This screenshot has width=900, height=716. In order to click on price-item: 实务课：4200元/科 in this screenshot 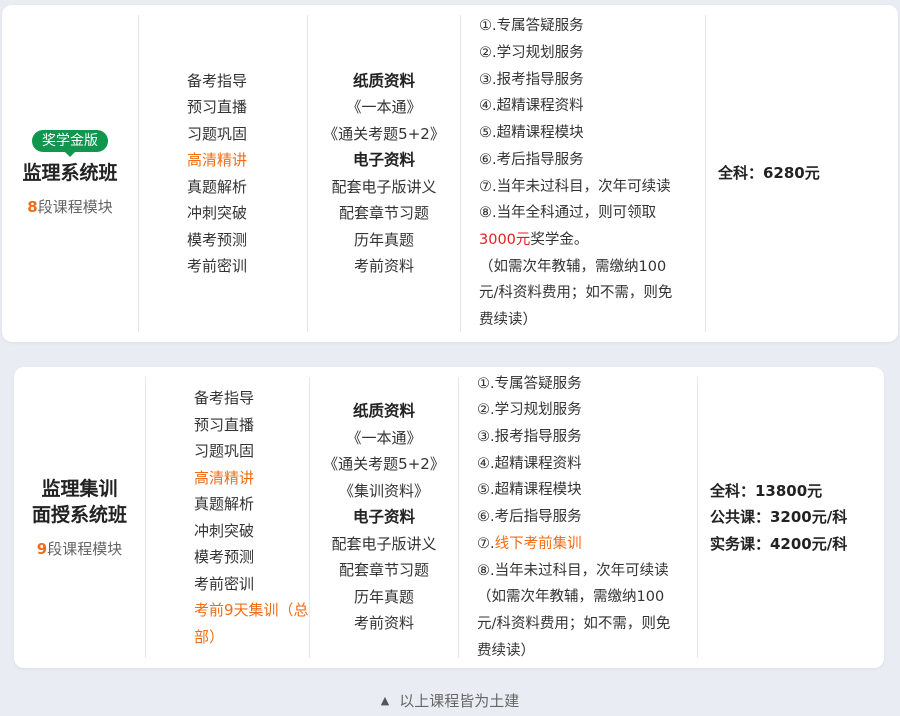, I will do `click(779, 543)`.